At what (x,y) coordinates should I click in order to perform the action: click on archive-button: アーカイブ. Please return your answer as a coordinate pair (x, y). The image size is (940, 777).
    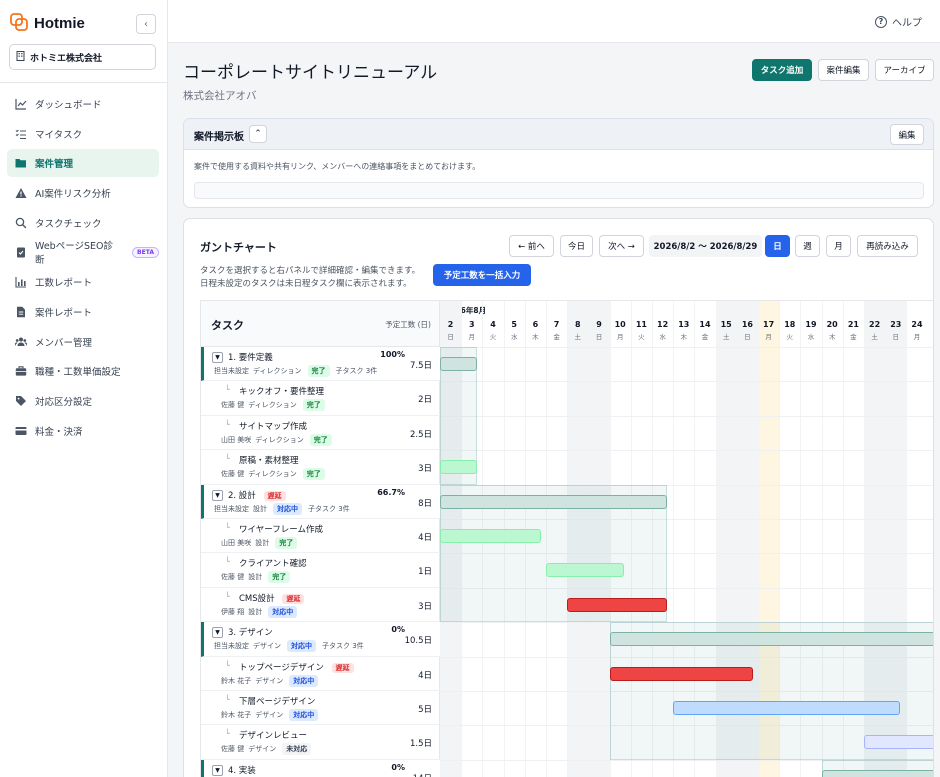
    Looking at the image, I should click on (904, 70).